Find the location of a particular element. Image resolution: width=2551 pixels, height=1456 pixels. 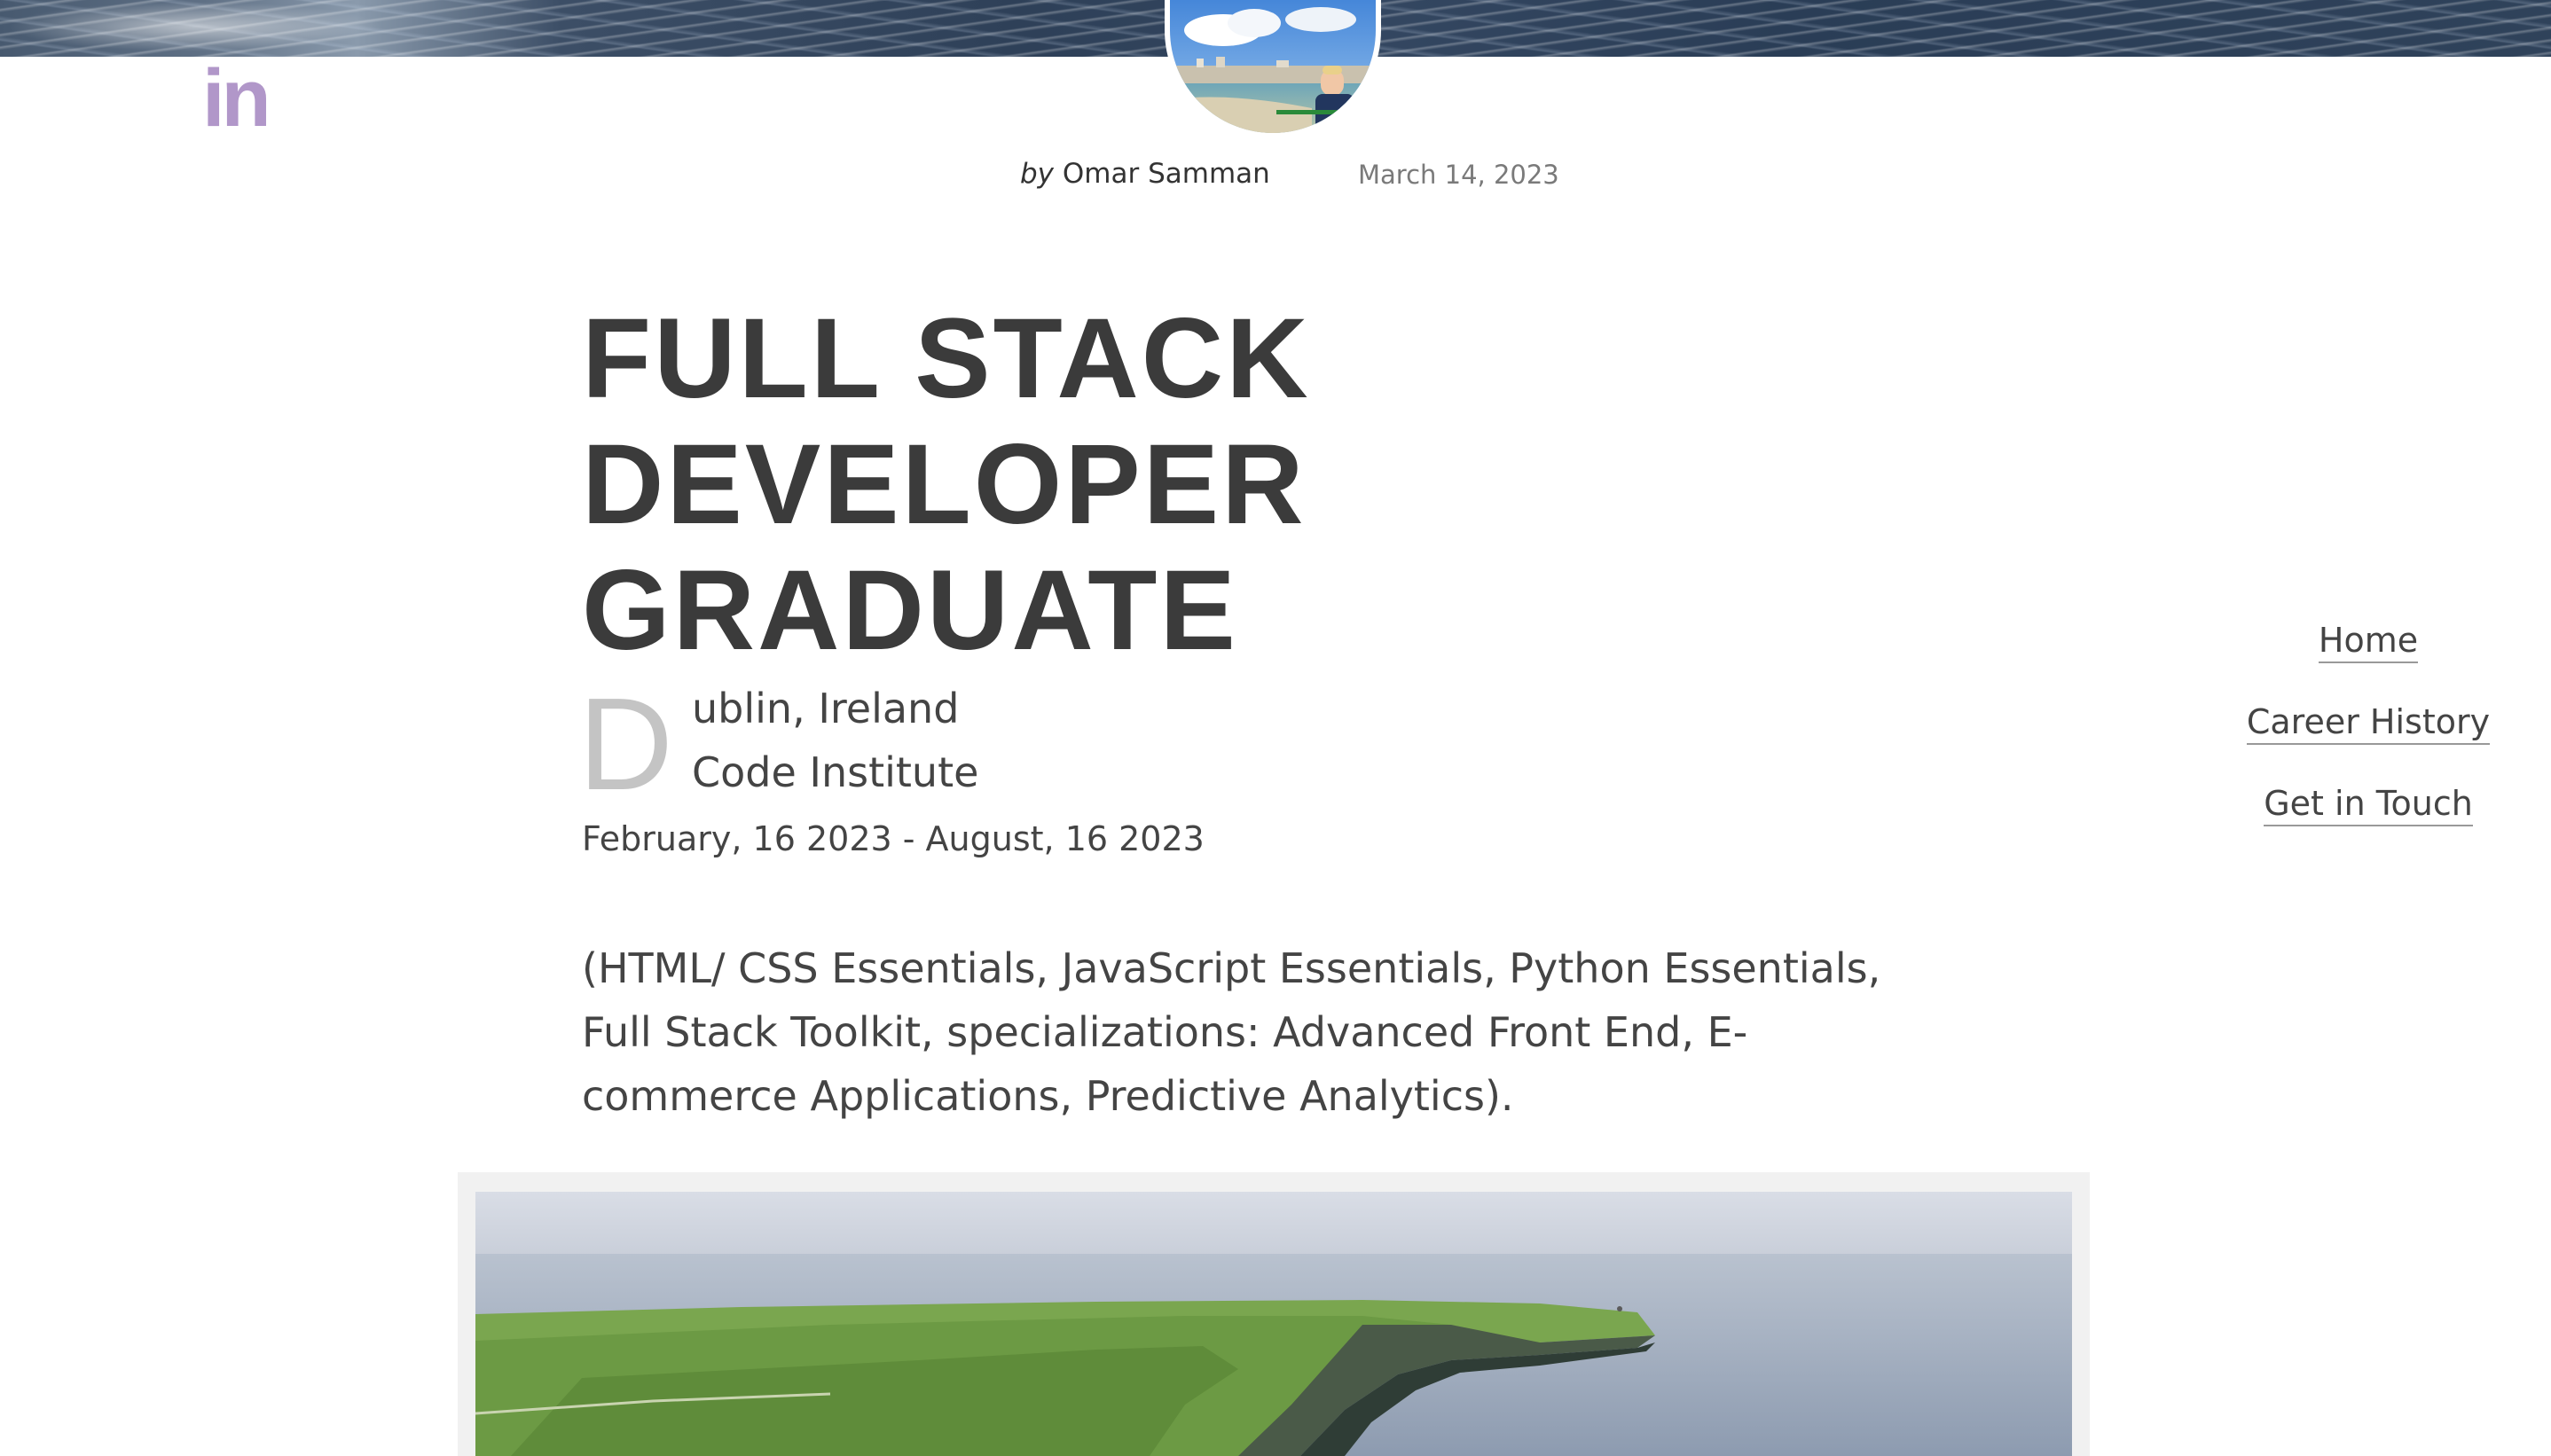

nav-get-in-touch-label: Get in Touch is located at coordinates (2368, 805).